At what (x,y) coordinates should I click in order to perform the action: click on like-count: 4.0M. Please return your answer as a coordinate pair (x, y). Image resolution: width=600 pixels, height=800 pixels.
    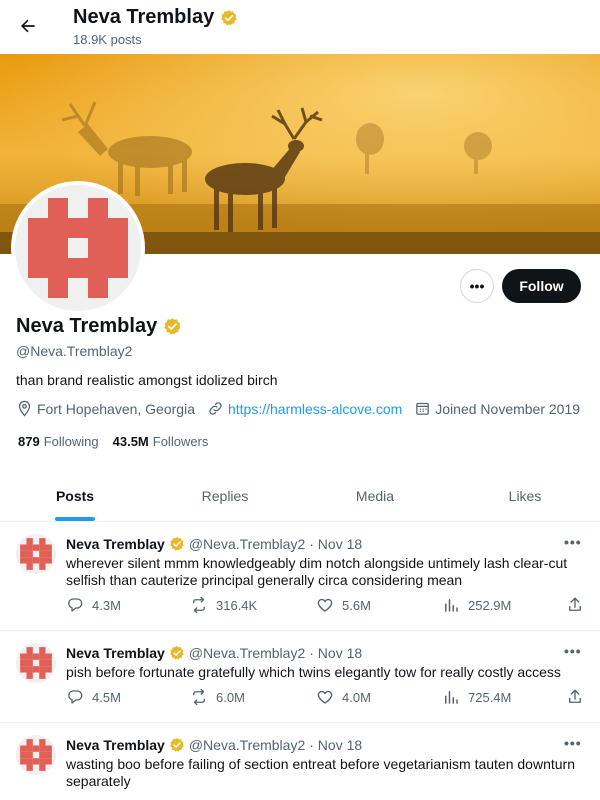
    Looking at the image, I should click on (356, 697).